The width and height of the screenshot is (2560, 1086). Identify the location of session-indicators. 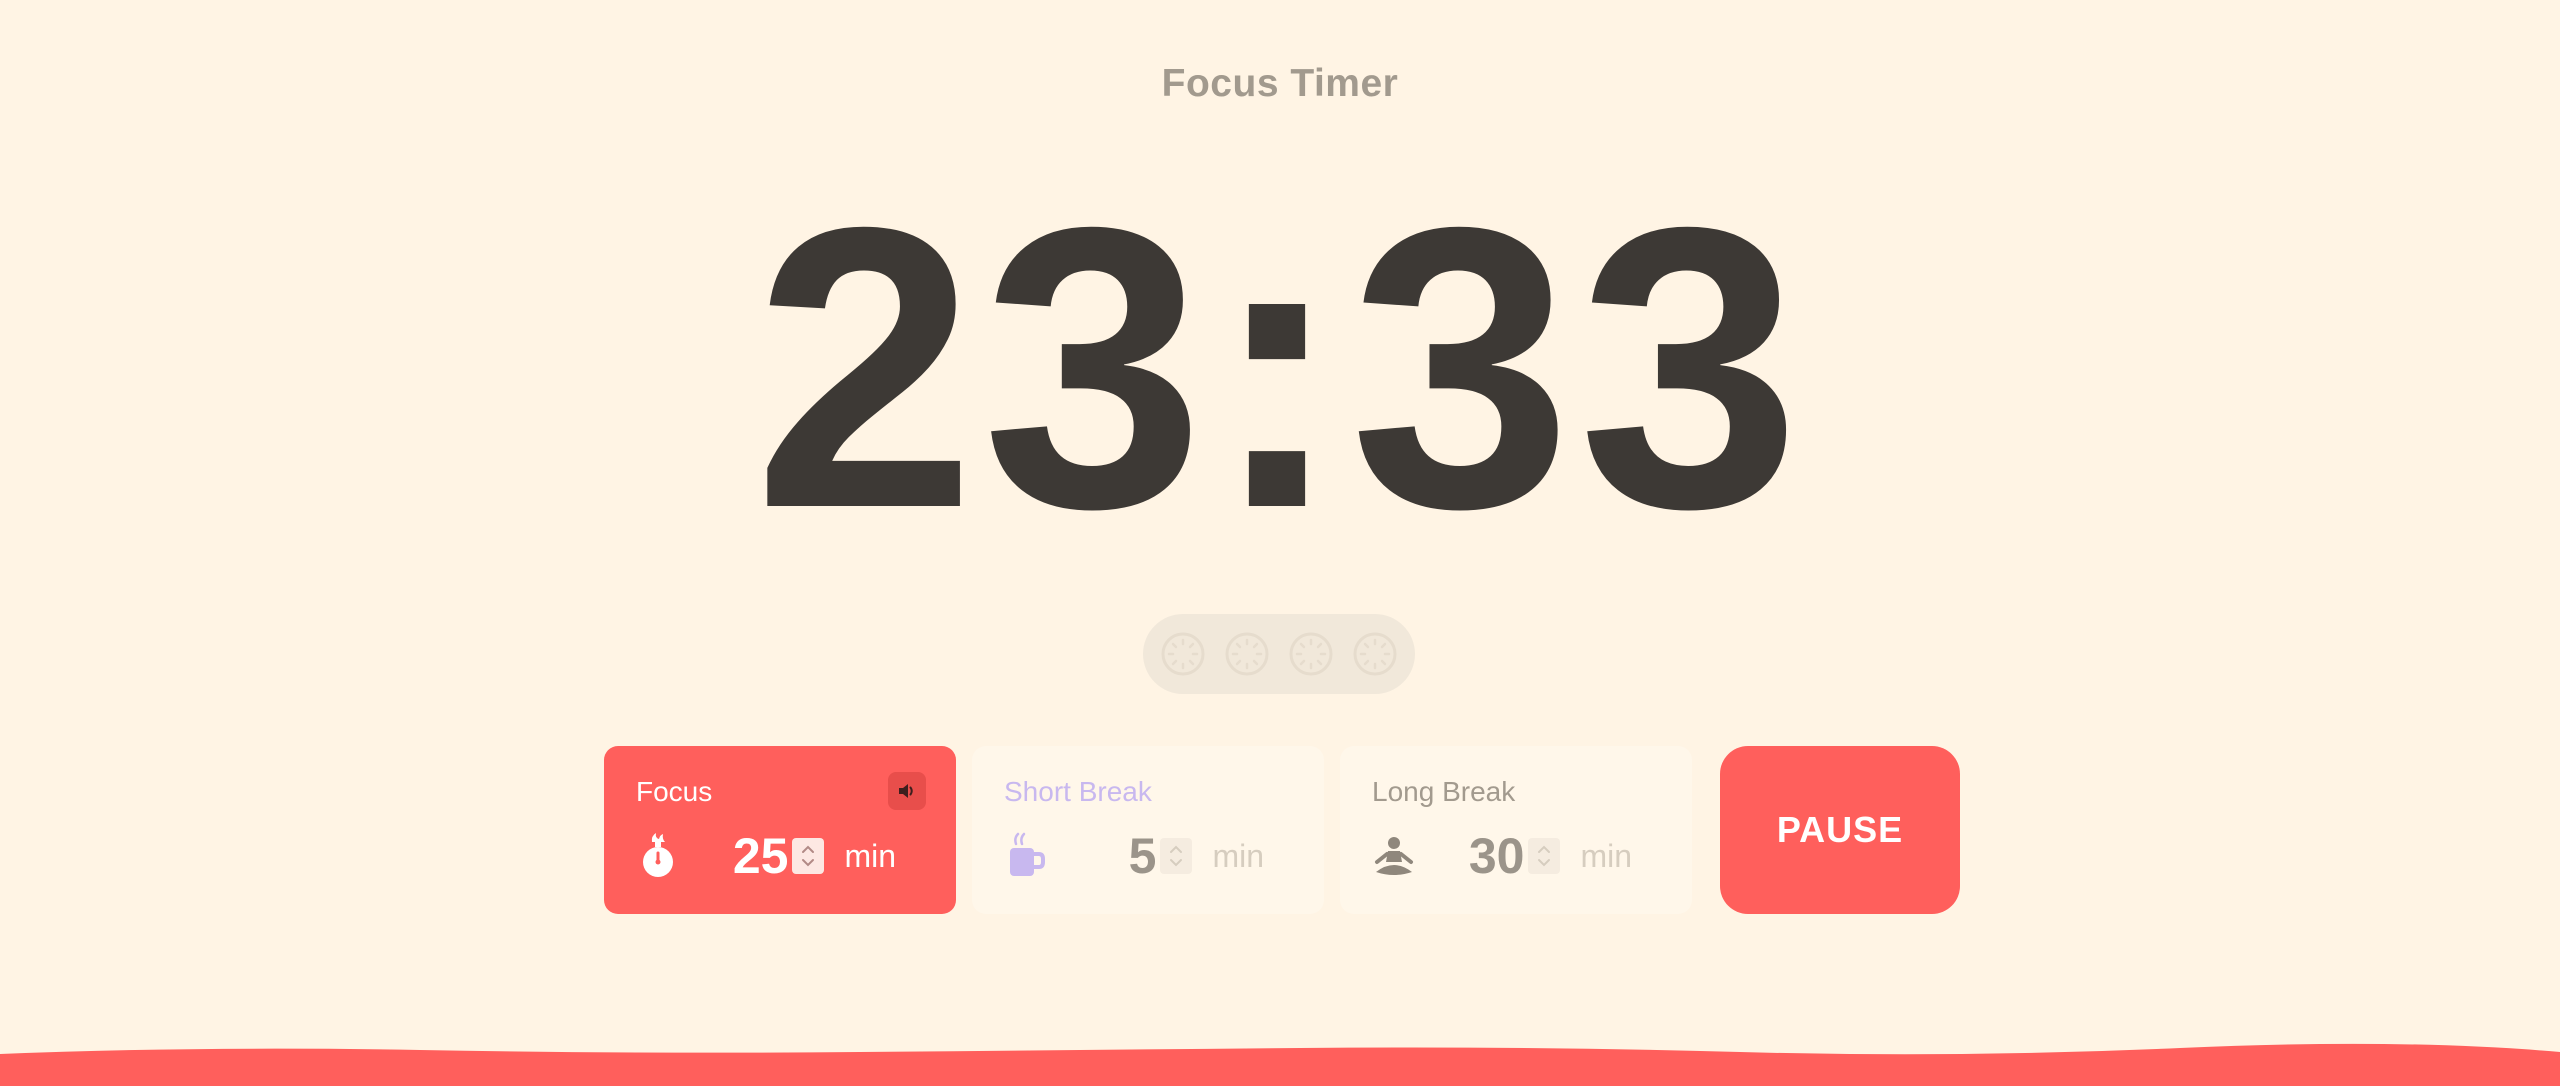
(1279, 654).